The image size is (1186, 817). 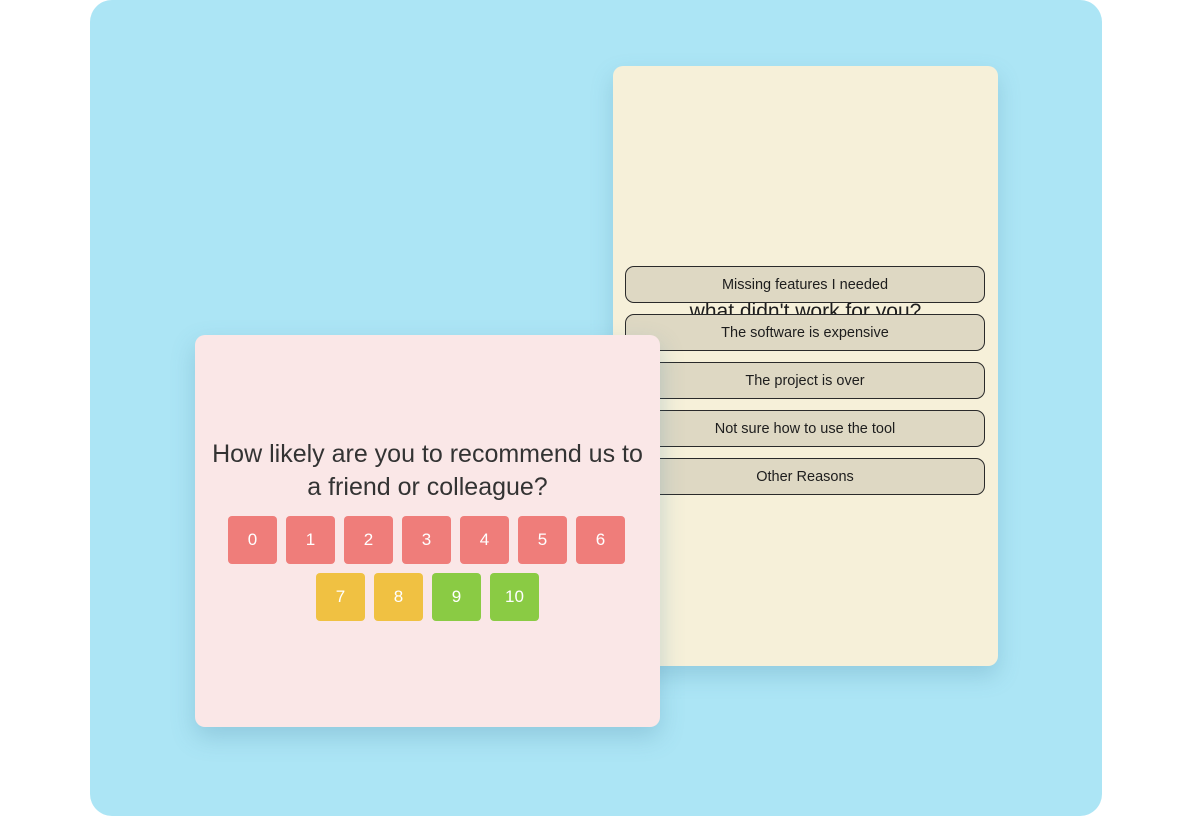 I want to click on option-other-reasons: Other Reasons, so click(x=805, y=476).